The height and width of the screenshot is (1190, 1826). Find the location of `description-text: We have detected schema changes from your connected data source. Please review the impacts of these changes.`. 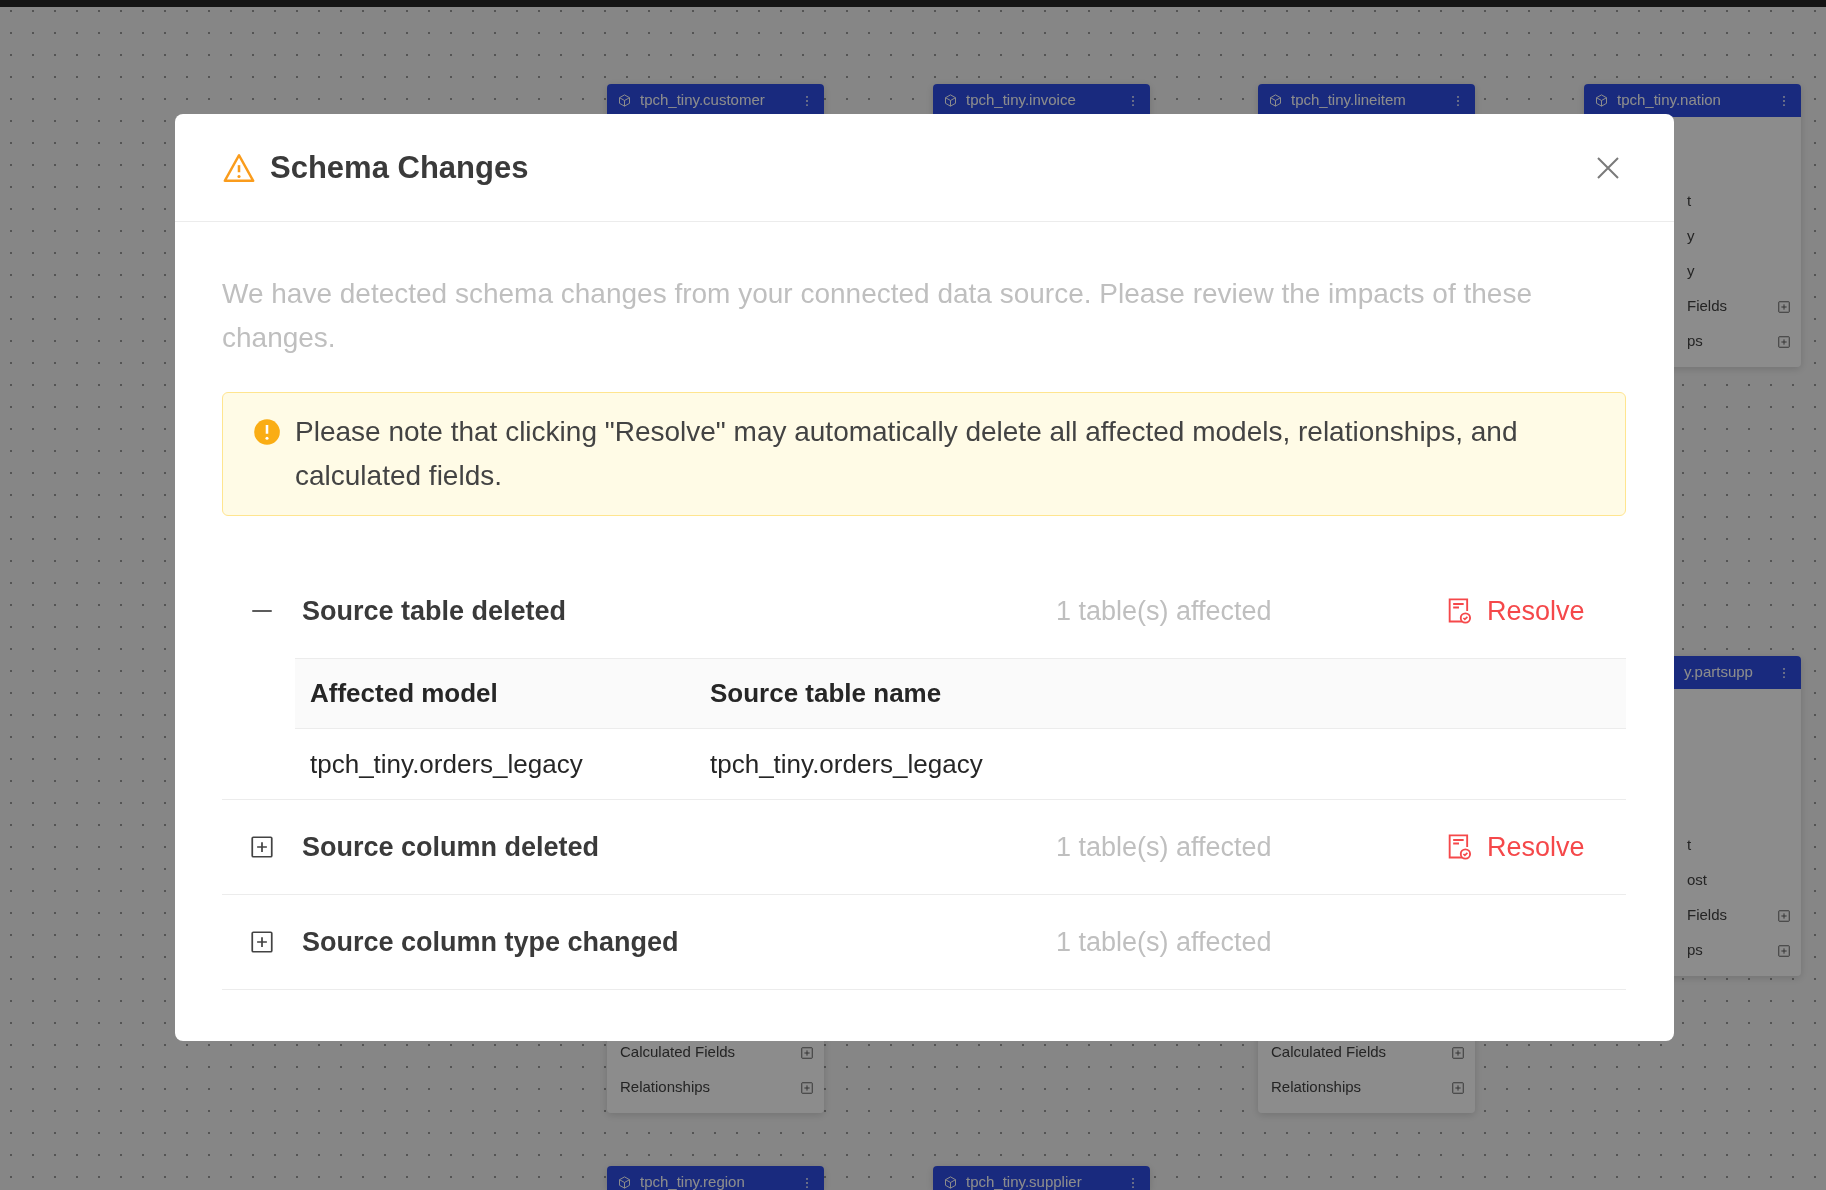

description-text: We have detected schema changes from your connected data source. Please review the impacts of these changes. is located at coordinates (877, 316).